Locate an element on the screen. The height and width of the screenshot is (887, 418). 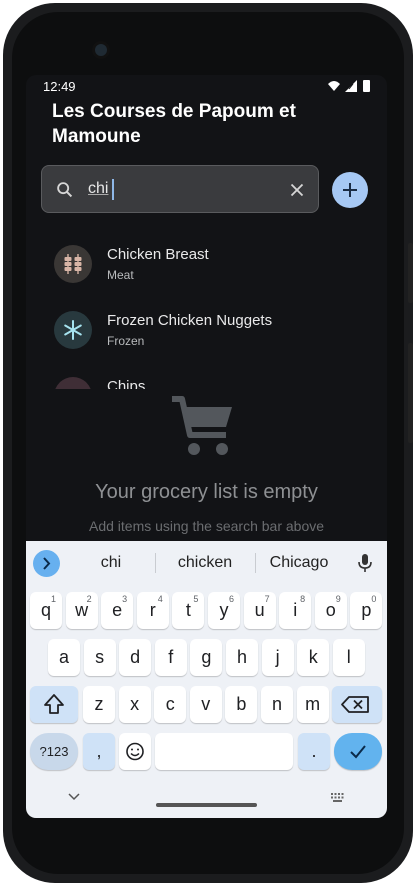
home-indicator is located at coordinates (206, 805).